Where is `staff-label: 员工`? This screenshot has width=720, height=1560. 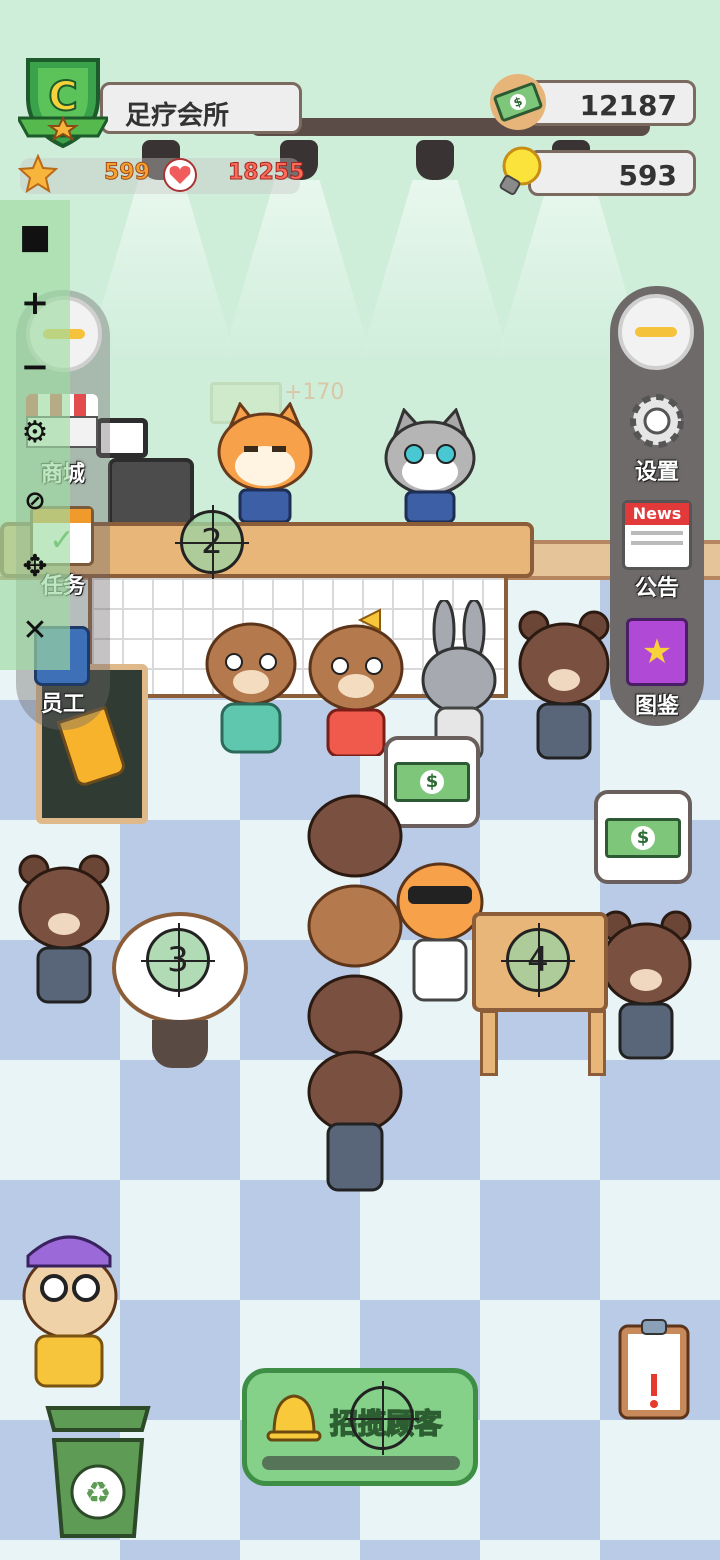
staff-label: 员工 is located at coordinates (63, 702).